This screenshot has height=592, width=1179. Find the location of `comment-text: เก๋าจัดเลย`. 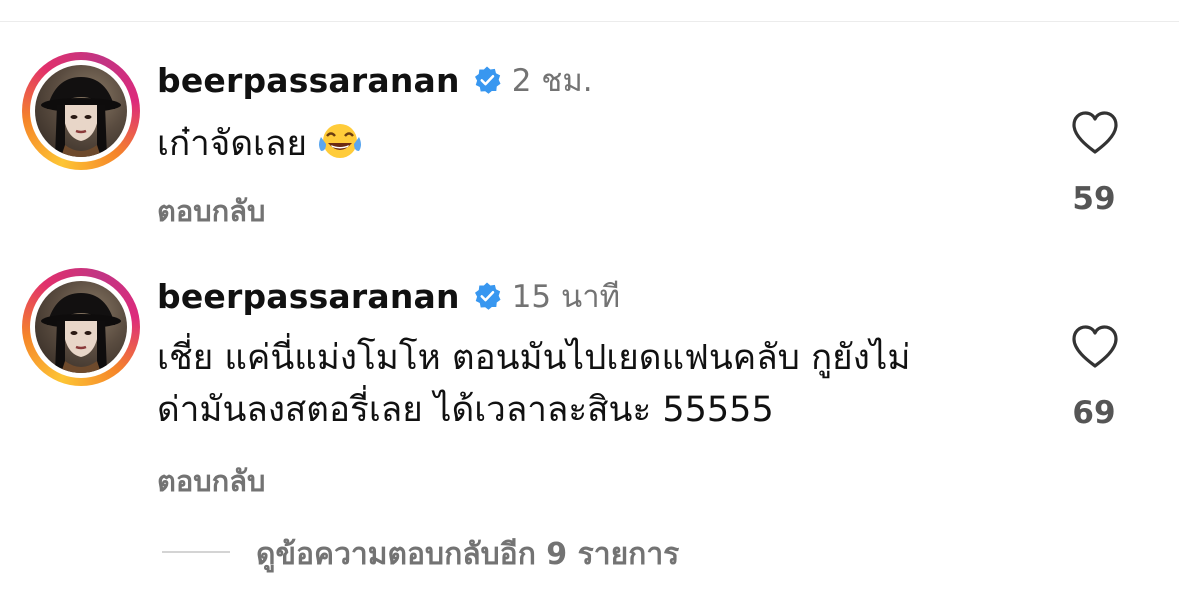

comment-text: เก๋าจัดเลย is located at coordinates (592, 144).